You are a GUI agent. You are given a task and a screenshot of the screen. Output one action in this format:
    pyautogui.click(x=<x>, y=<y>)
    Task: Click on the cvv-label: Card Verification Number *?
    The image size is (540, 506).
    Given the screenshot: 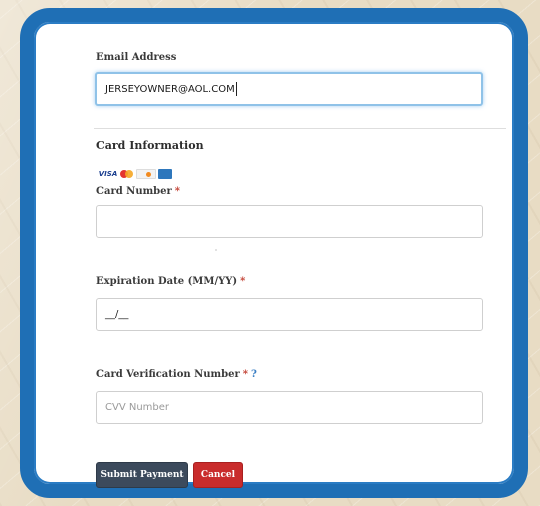 What is the action you would take?
    pyautogui.click(x=176, y=374)
    